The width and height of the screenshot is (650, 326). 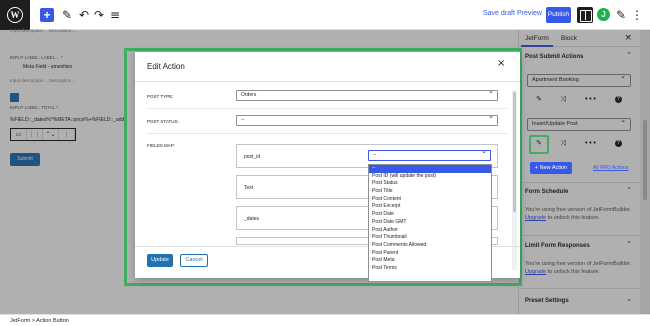 I want to click on edit-action-highlight, so click(x=539, y=144).